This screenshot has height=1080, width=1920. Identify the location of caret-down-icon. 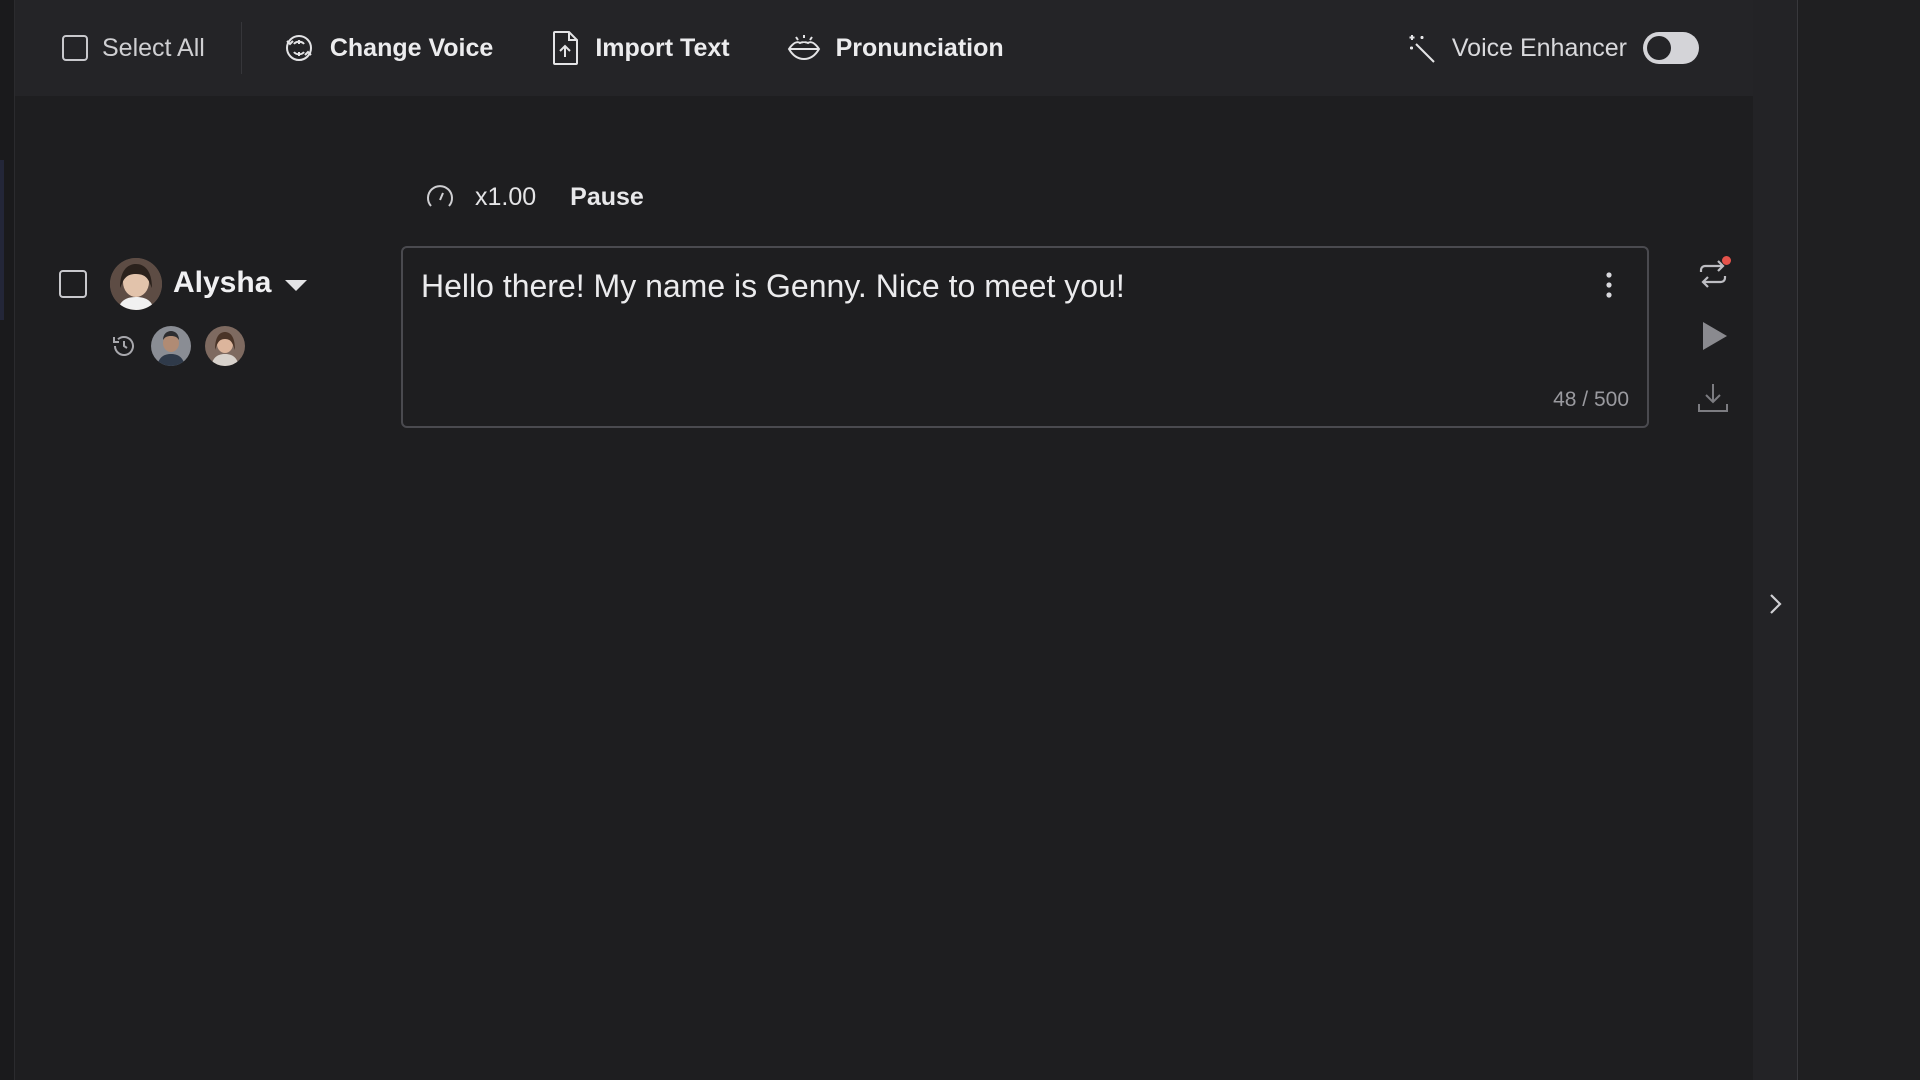
(296, 285).